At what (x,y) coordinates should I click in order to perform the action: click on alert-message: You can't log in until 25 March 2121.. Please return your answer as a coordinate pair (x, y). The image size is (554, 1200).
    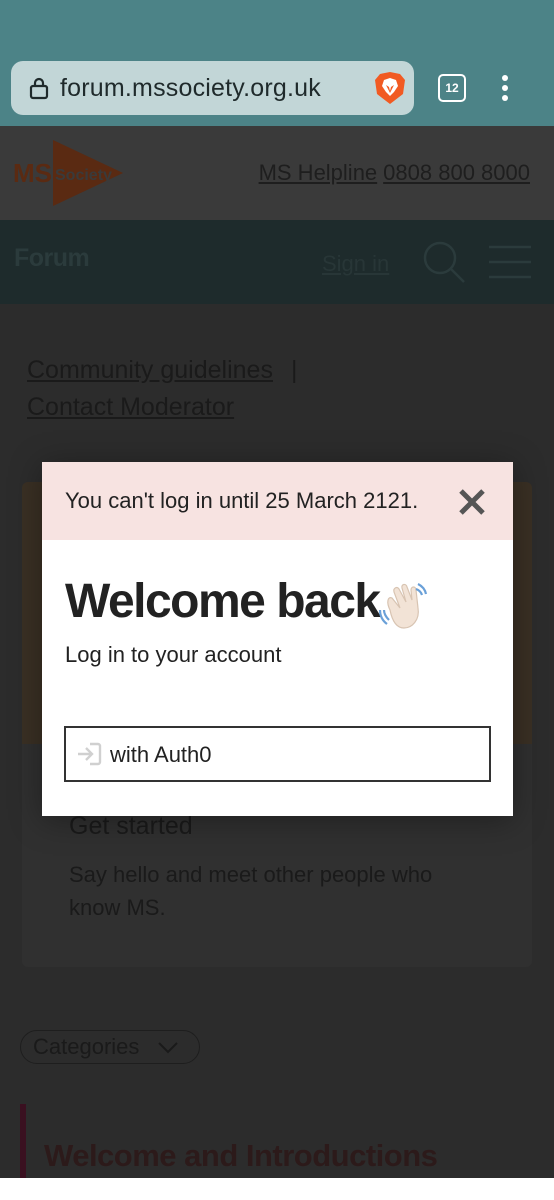
    Looking at the image, I should click on (242, 500).